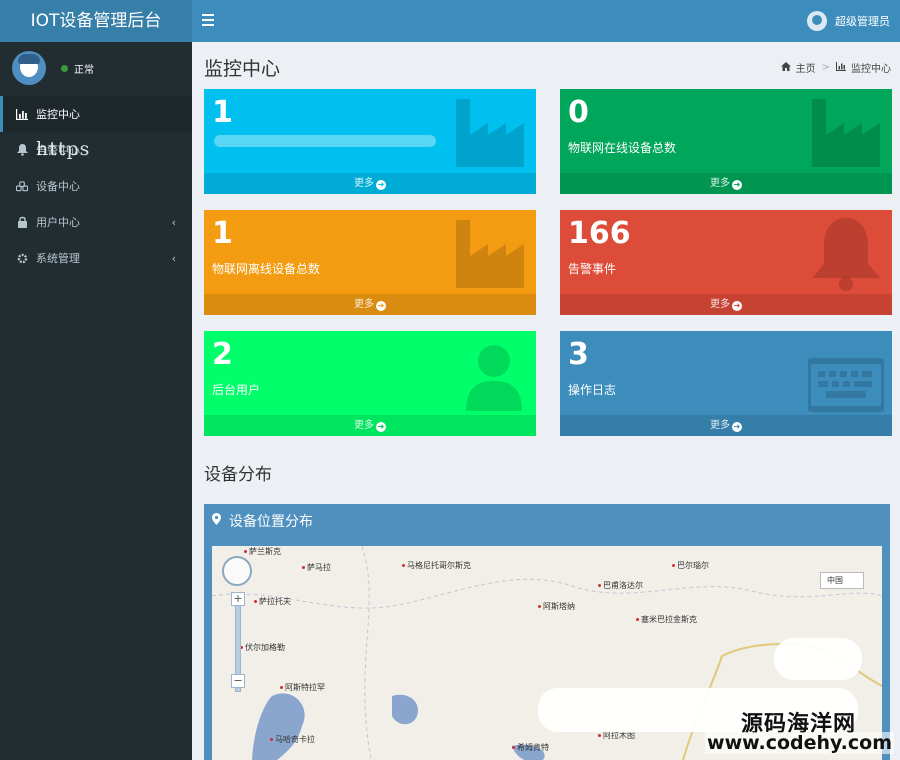  I want to click on breadcrumb-home: 主页, so click(806, 67).